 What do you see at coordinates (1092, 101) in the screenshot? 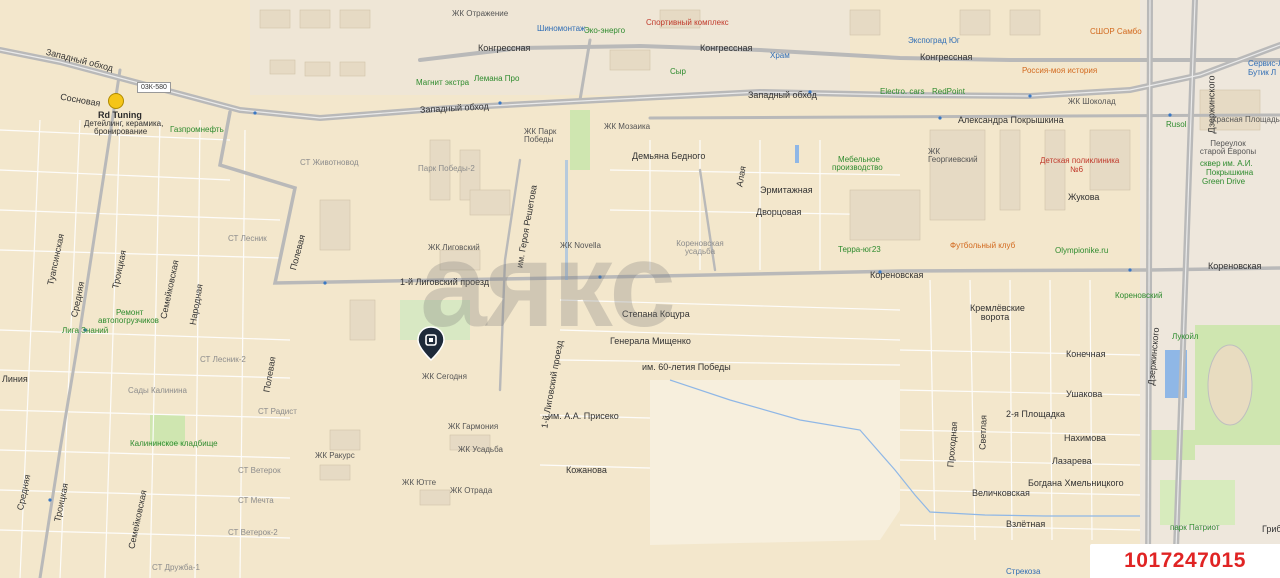
I see `complex-zhk-shokolad: ЖК Шоколад` at bounding box center [1092, 101].